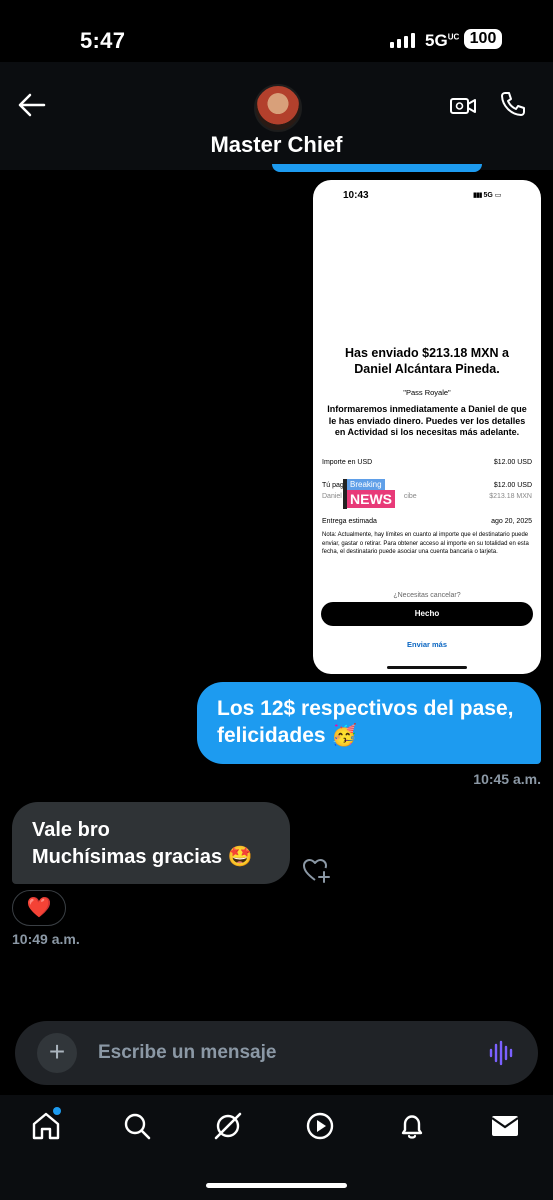 The image size is (553, 1200). What do you see at coordinates (376, 495) in the screenshot?
I see `breaking-news-sticker: Breaking NEWS` at bounding box center [376, 495].